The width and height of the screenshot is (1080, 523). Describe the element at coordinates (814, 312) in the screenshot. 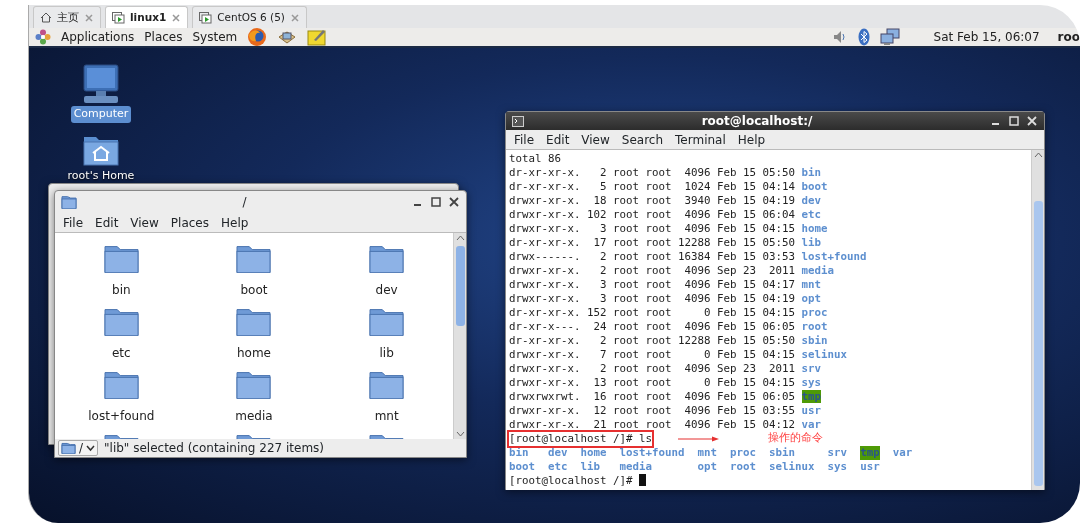

I see `directory-name: proc` at that location.